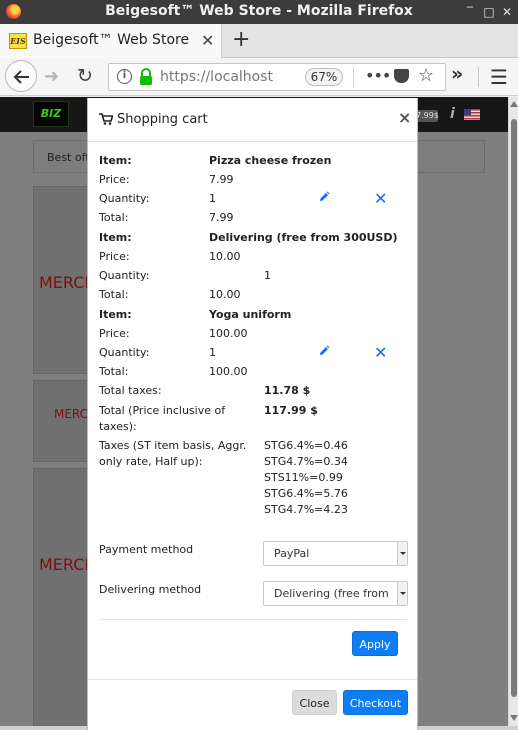  I want to click on tax-line: STS11%=0.99, so click(303, 477).